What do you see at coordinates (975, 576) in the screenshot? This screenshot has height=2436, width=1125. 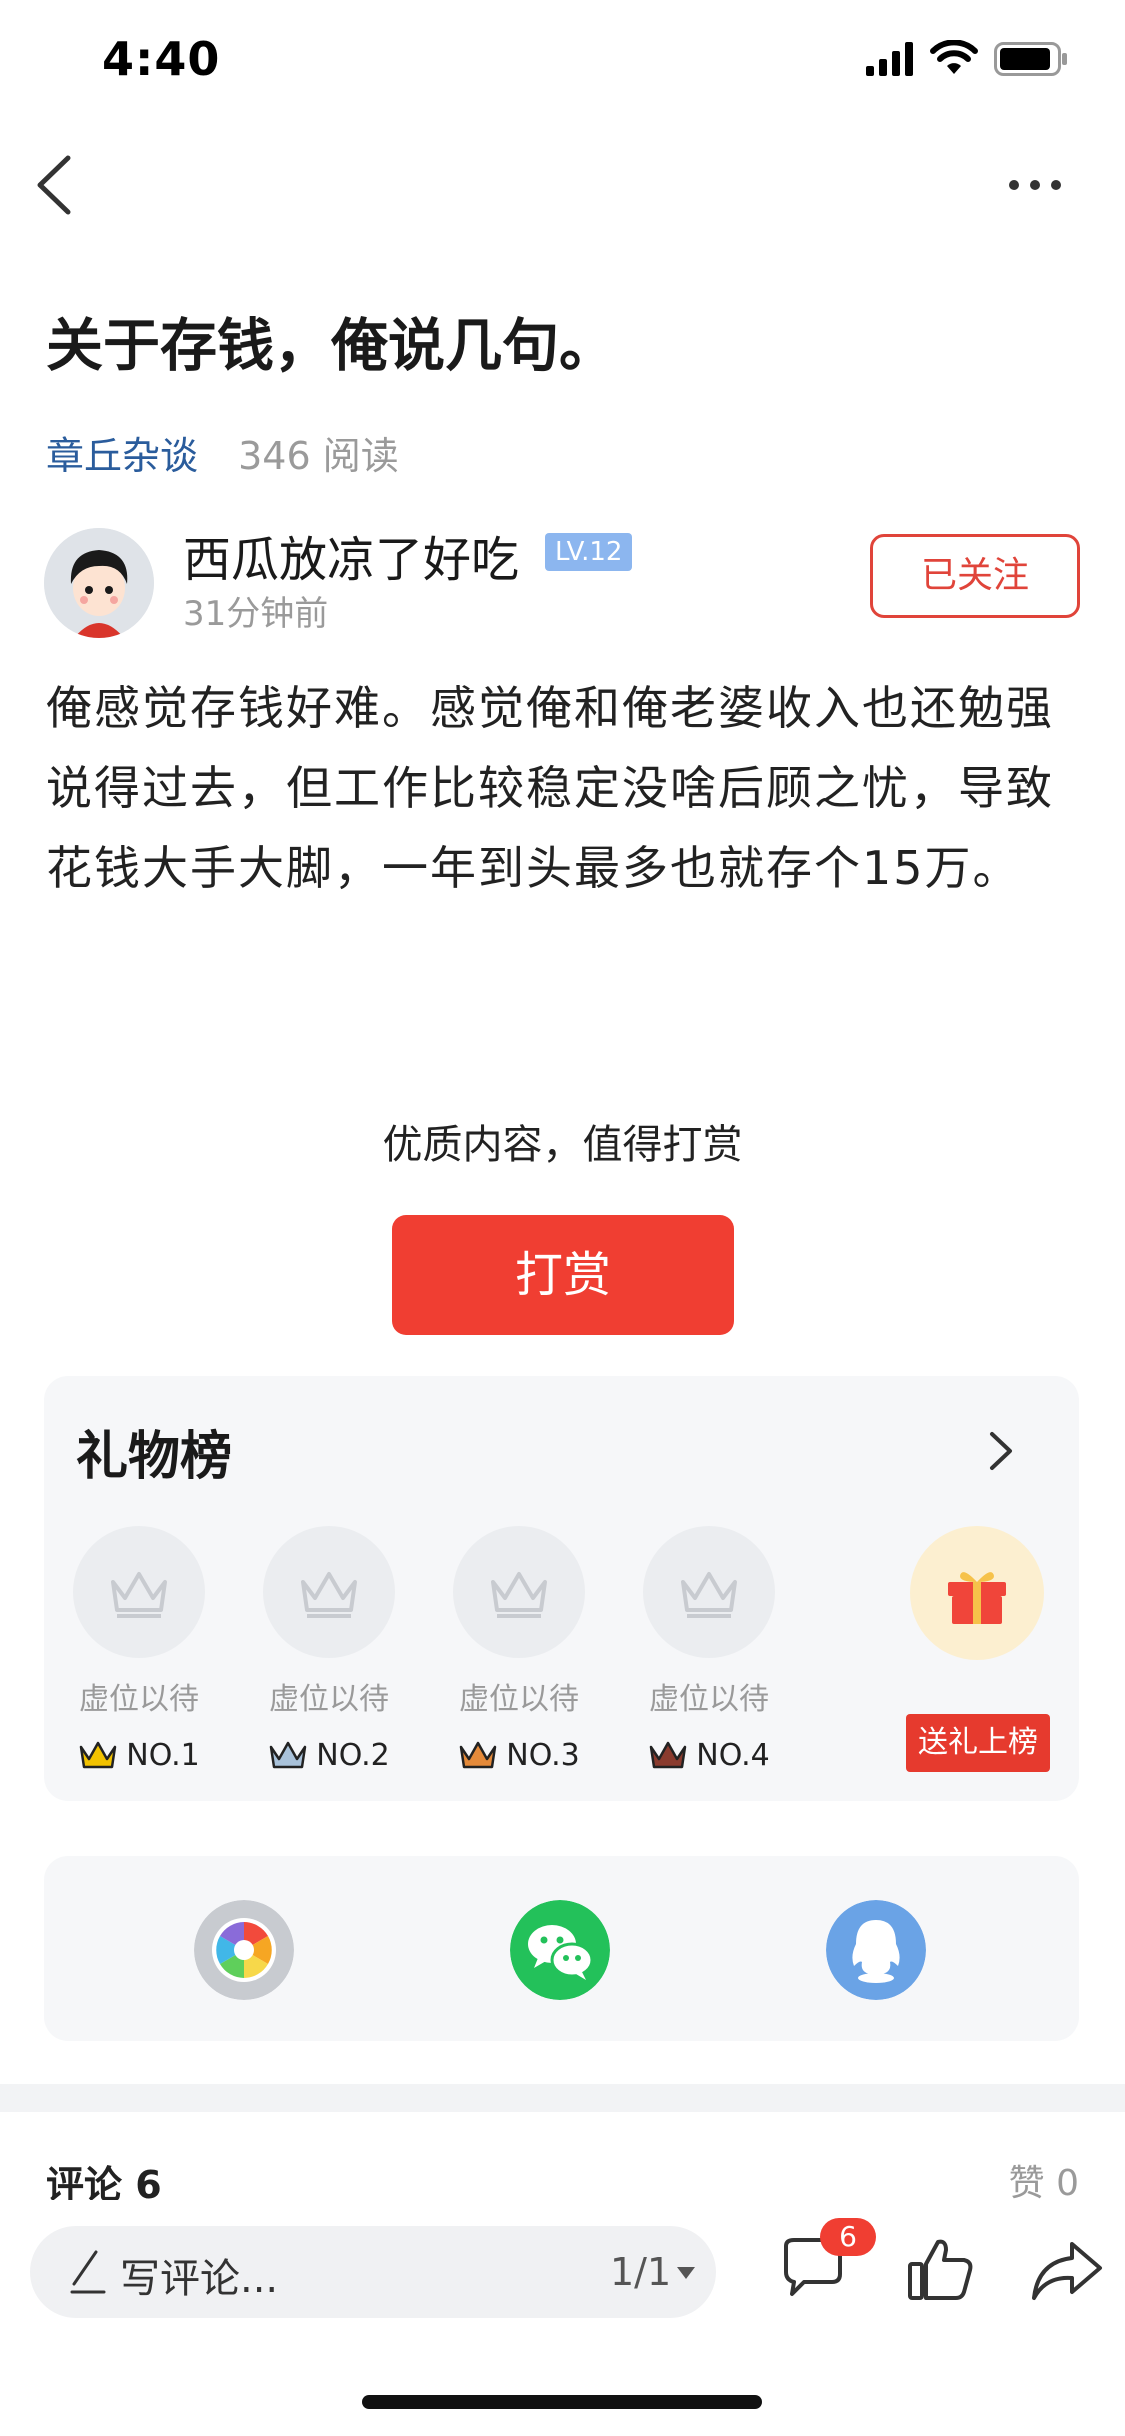 I see `follow-button: 已关注` at bounding box center [975, 576].